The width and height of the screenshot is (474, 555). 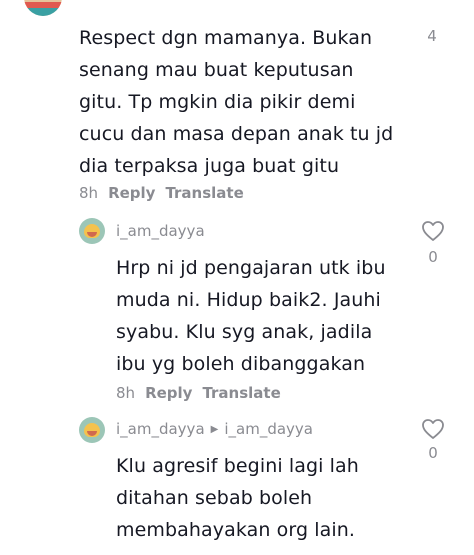 What do you see at coordinates (161, 193) in the screenshot?
I see `comment-meta: 8h Reply Translate` at bounding box center [161, 193].